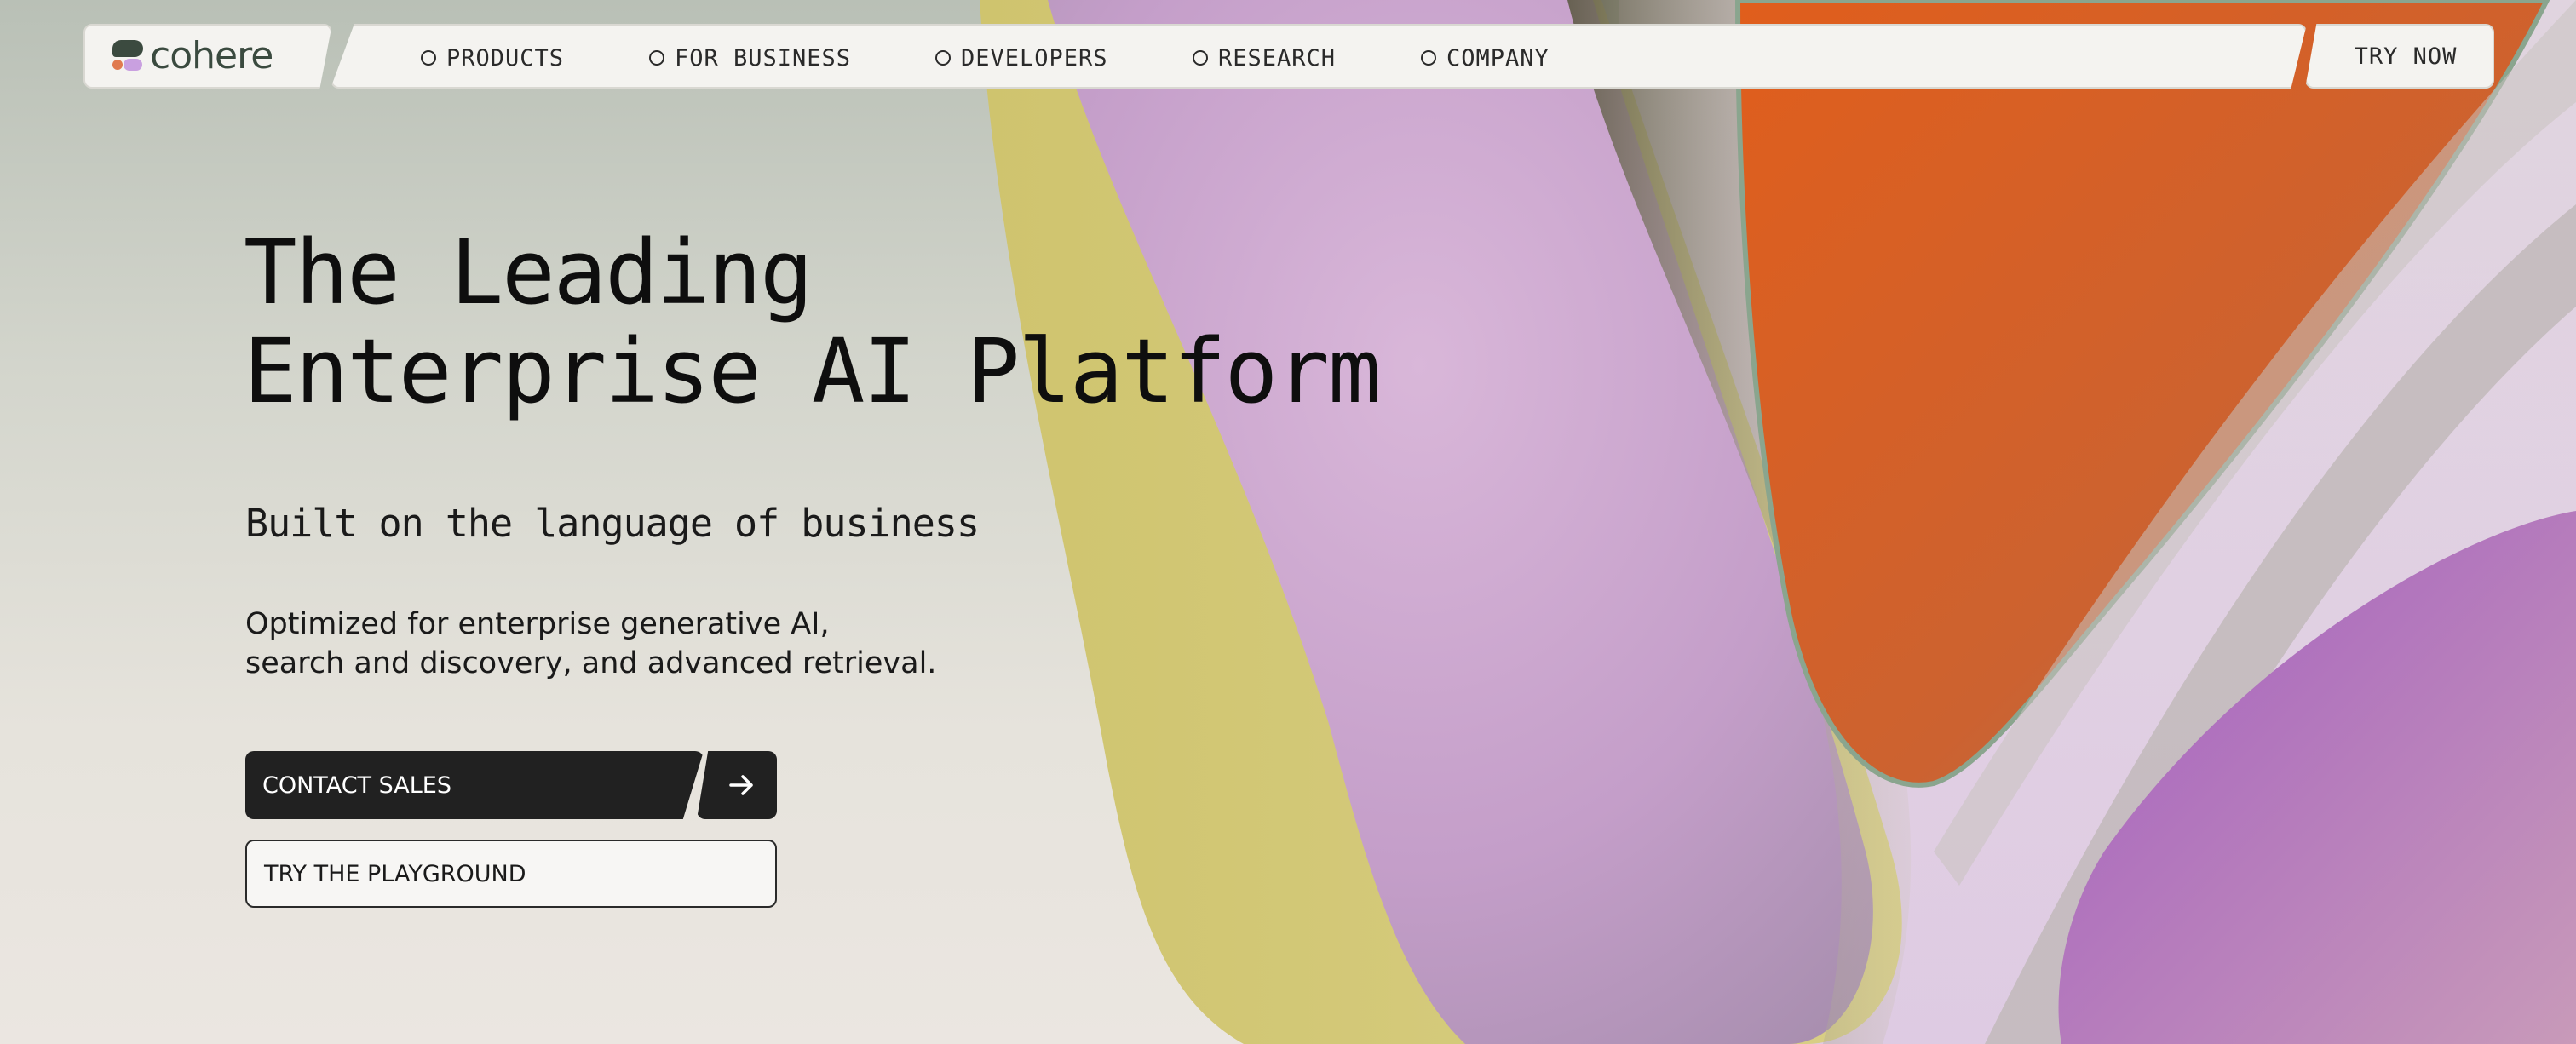 This screenshot has height=1044, width=2576. I want to click on nav-item-research: RESEARCH, so click(1265, 57).